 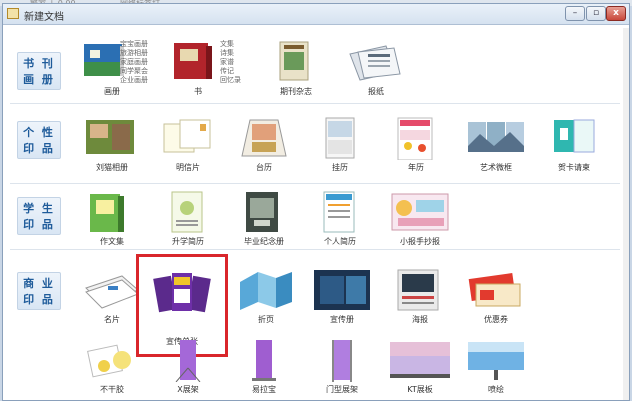 I want to click on template-label: 书, so click(x=198, y=91).